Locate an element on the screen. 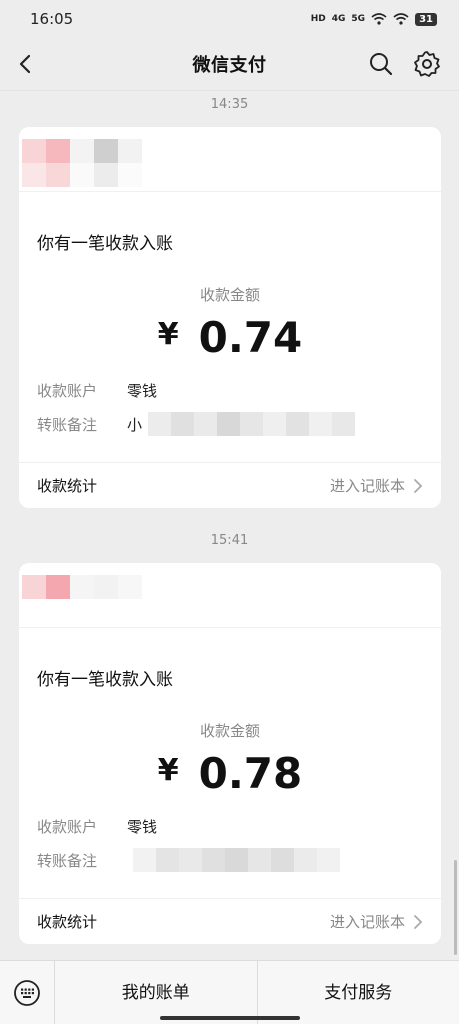 This screenshot has width=459, height=1024. scrollbar is located at coordinates (455, 907).